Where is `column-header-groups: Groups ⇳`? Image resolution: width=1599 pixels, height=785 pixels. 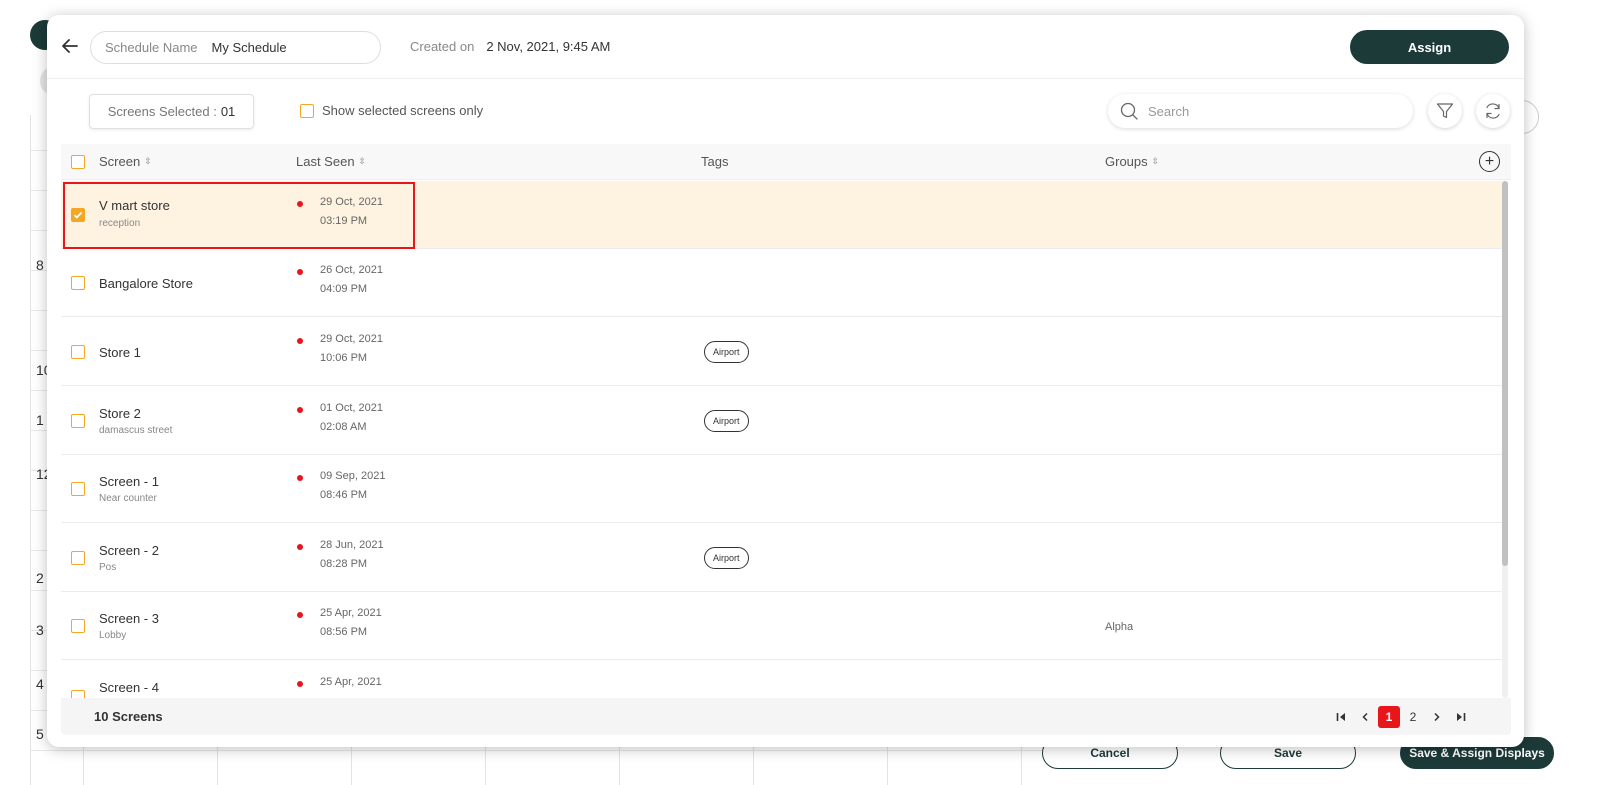
column-header-groups: Groups ⇳ is located at coordinates (1132, 161).